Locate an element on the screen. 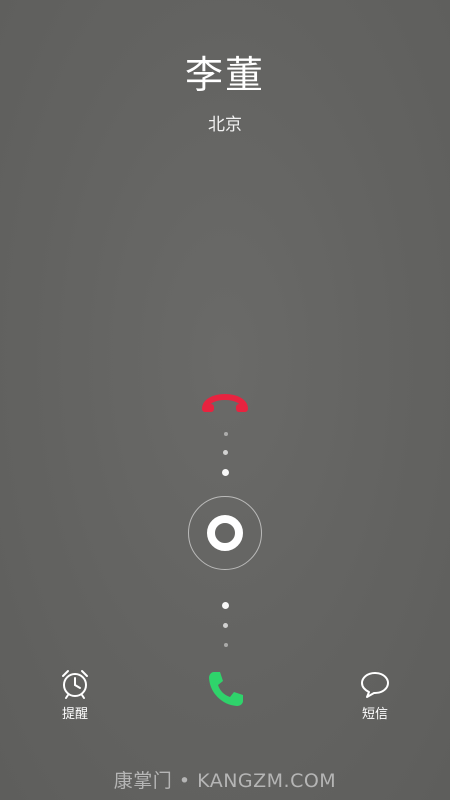 Image resolution: width=450 pixels, height=800 pixels. accept-call-icon is located at coordinates (226, 689).